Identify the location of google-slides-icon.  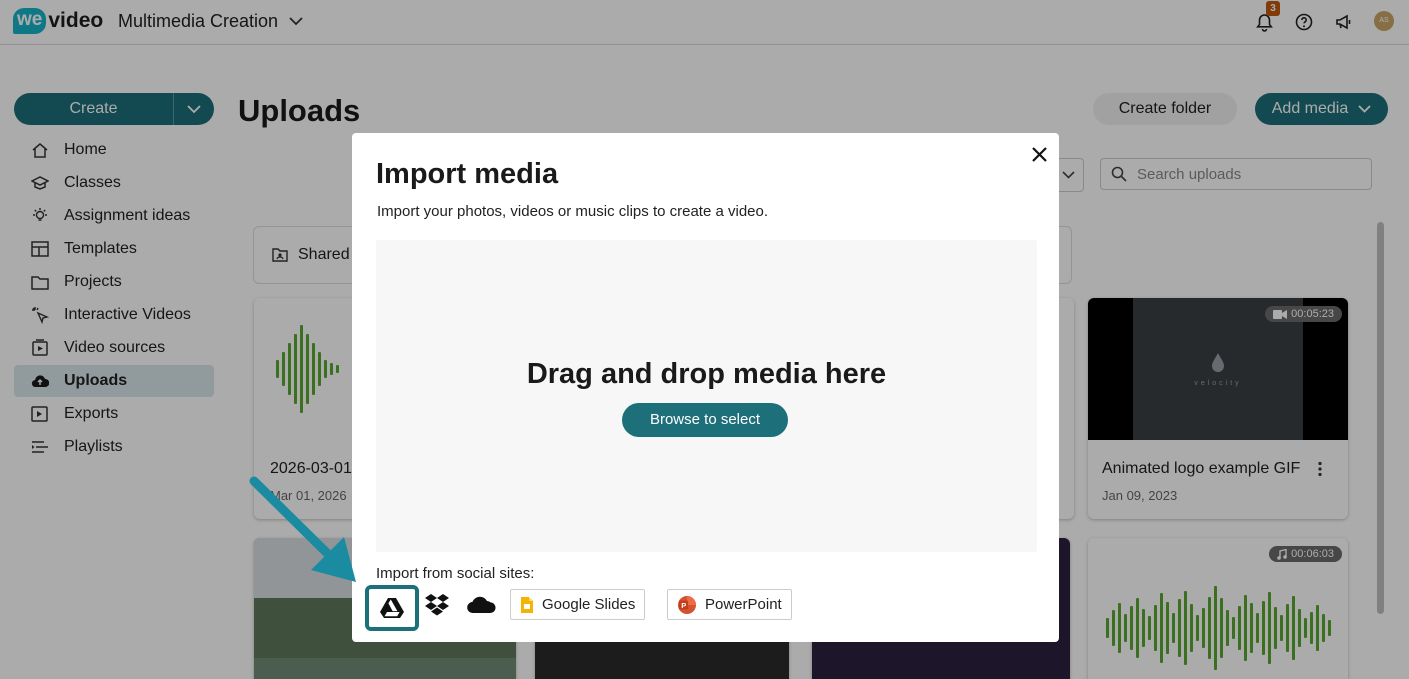
(527, 604).